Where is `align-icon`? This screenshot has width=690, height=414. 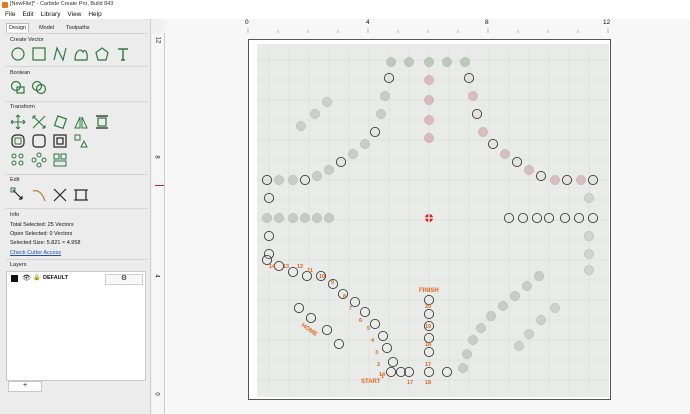 align-icon is located at coordinates (102, 122).